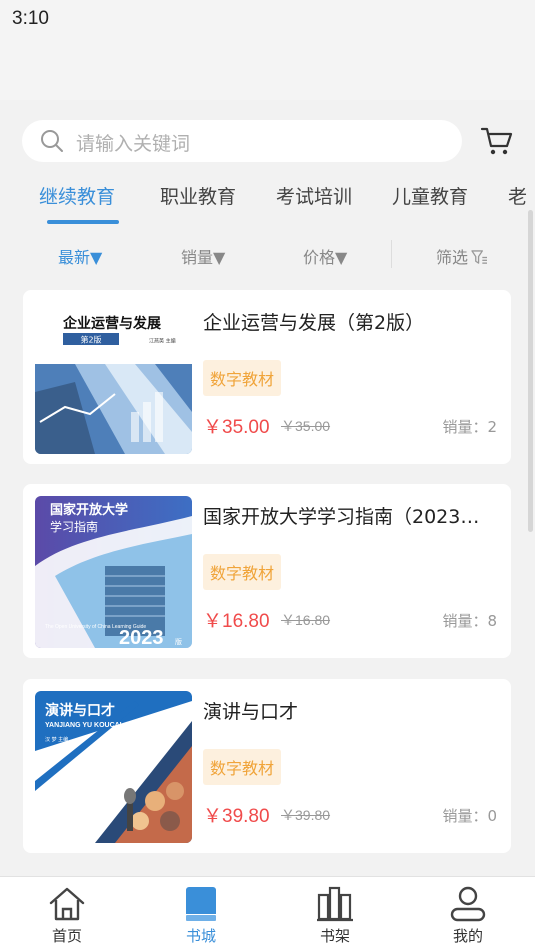  What do you see at coordinates (178, 641) in the screenshot?
I see `cover-year-suffix: 版` at bounding box center [178, 641].